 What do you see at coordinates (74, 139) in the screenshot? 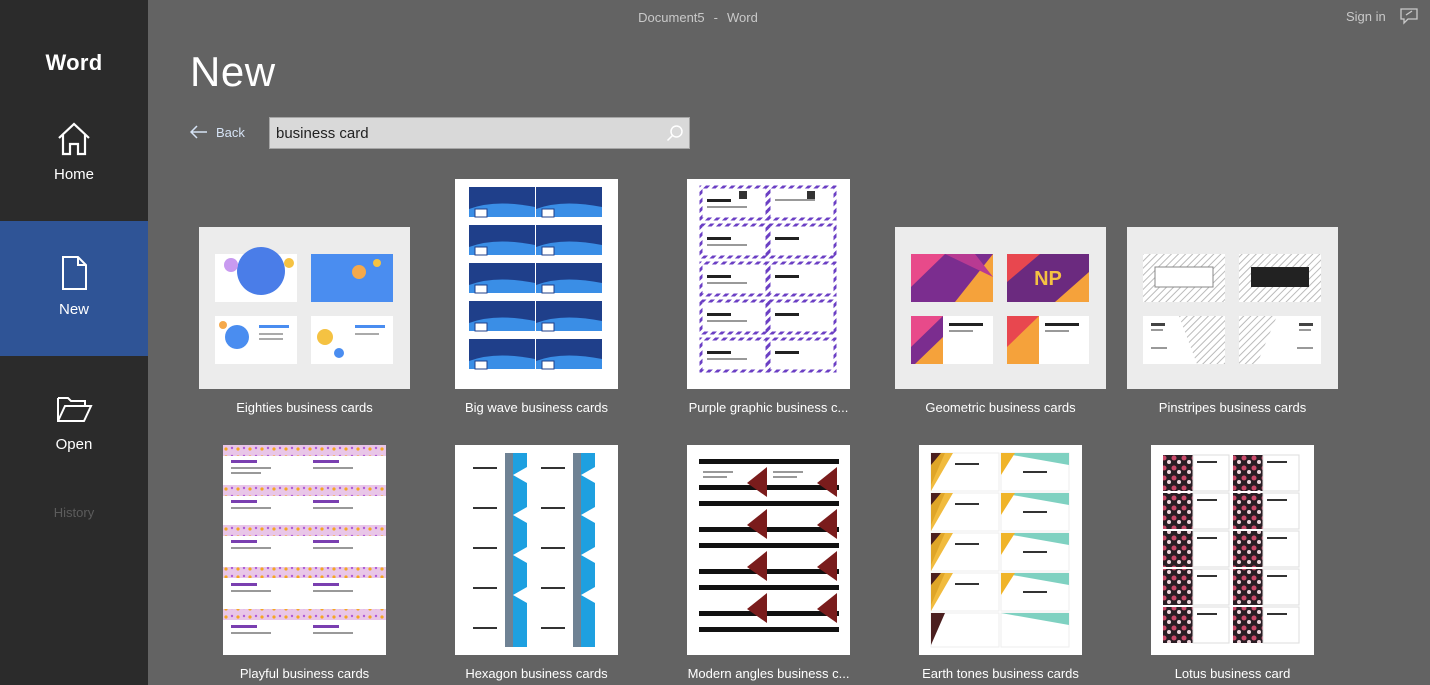
I see `home-icon` at bounding box center [74, 139].